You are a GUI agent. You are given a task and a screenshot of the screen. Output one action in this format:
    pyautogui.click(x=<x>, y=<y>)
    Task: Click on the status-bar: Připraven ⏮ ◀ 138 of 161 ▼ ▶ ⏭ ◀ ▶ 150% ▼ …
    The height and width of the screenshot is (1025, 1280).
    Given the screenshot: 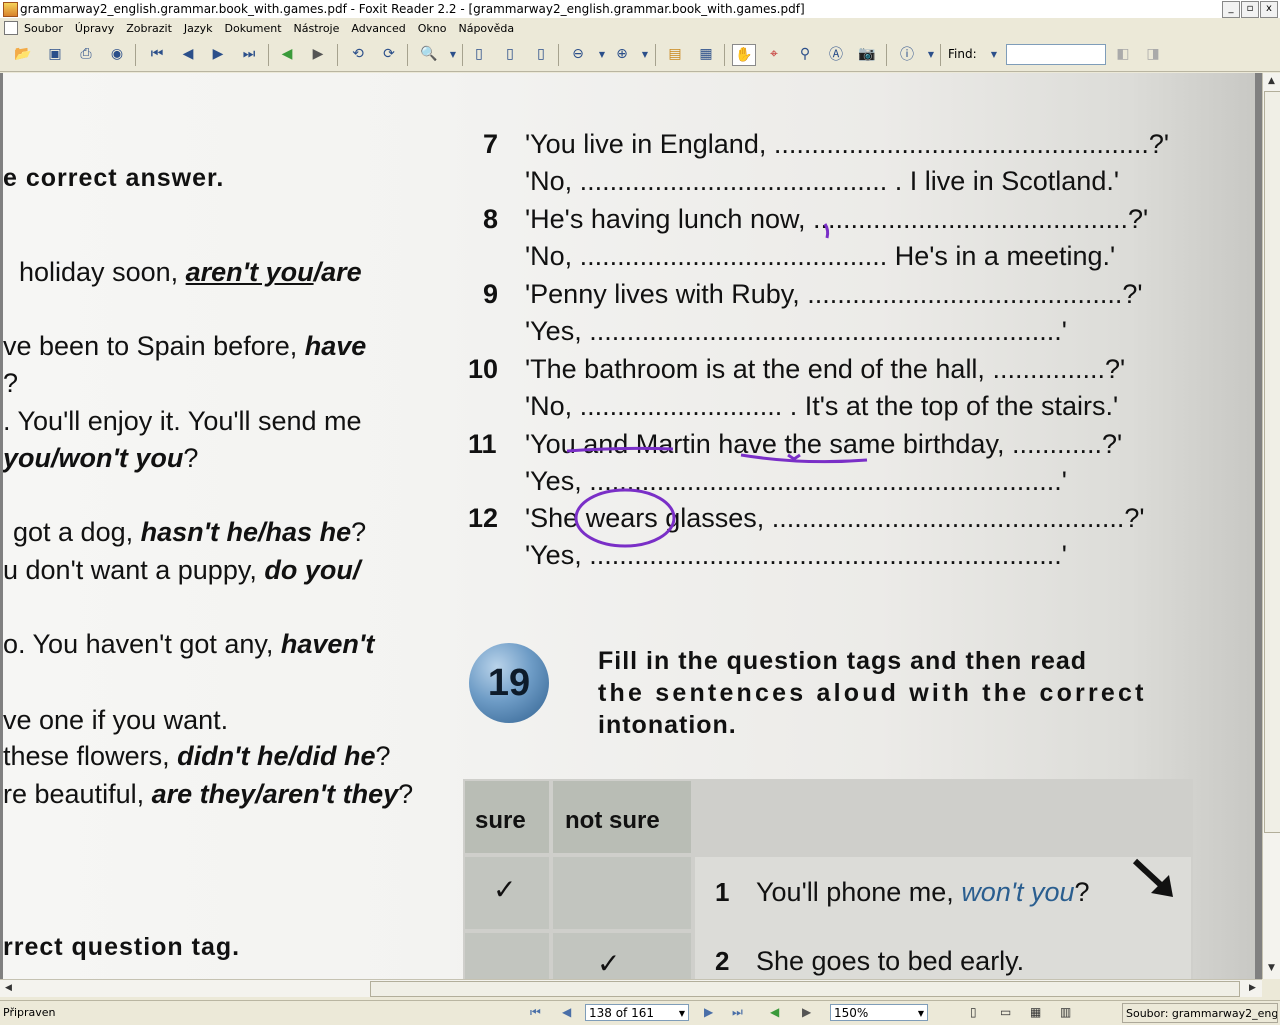 What is the action you would take?
    pyautogui.click(x=640, y=1012)
    